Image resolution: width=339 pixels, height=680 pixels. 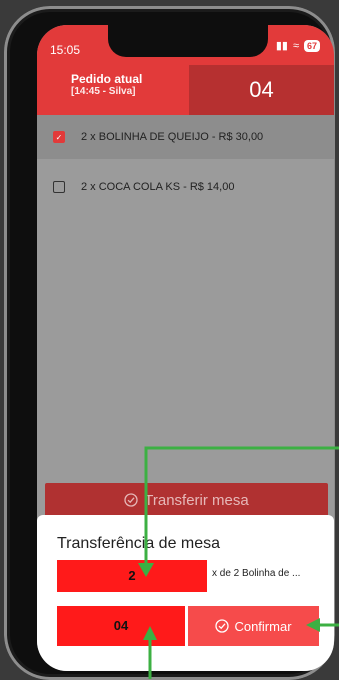 I want to click on current-order-title: Pedido atual, so click(x=107, y=79).